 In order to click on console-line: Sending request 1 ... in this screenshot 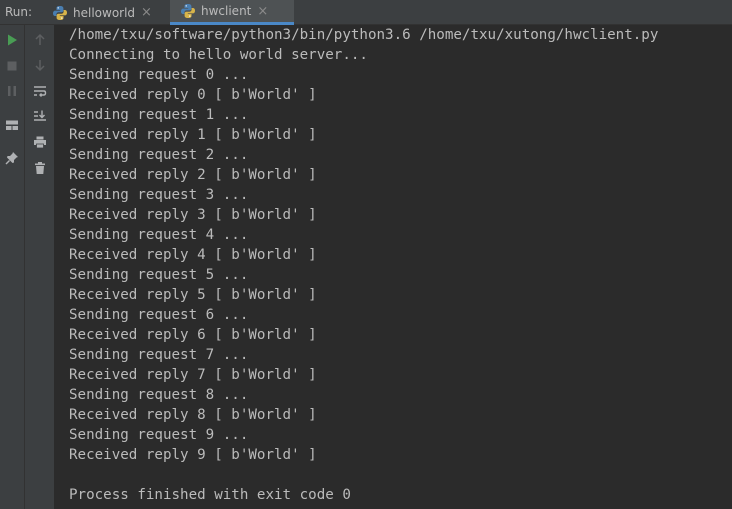, I will do `click(159, 115)`.